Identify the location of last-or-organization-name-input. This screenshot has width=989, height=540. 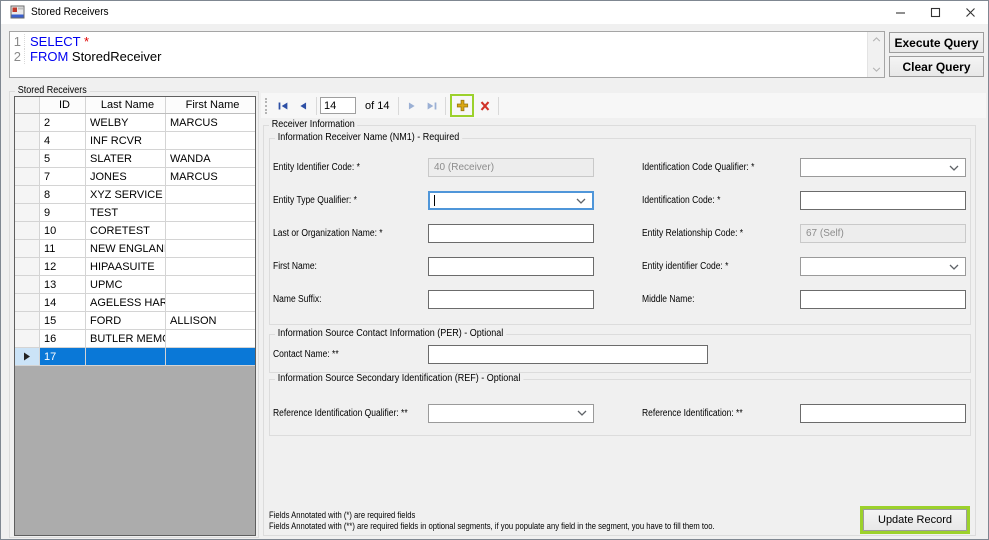
(511, 233).